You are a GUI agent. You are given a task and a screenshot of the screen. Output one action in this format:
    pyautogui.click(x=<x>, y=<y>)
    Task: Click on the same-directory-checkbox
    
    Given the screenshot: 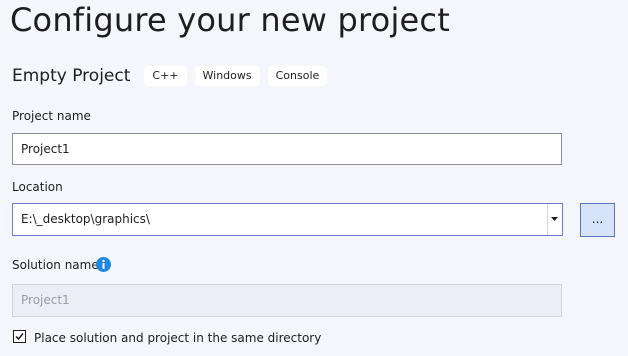 What is the action you would take?
    pyautogui.click(x=19, y=336)
    